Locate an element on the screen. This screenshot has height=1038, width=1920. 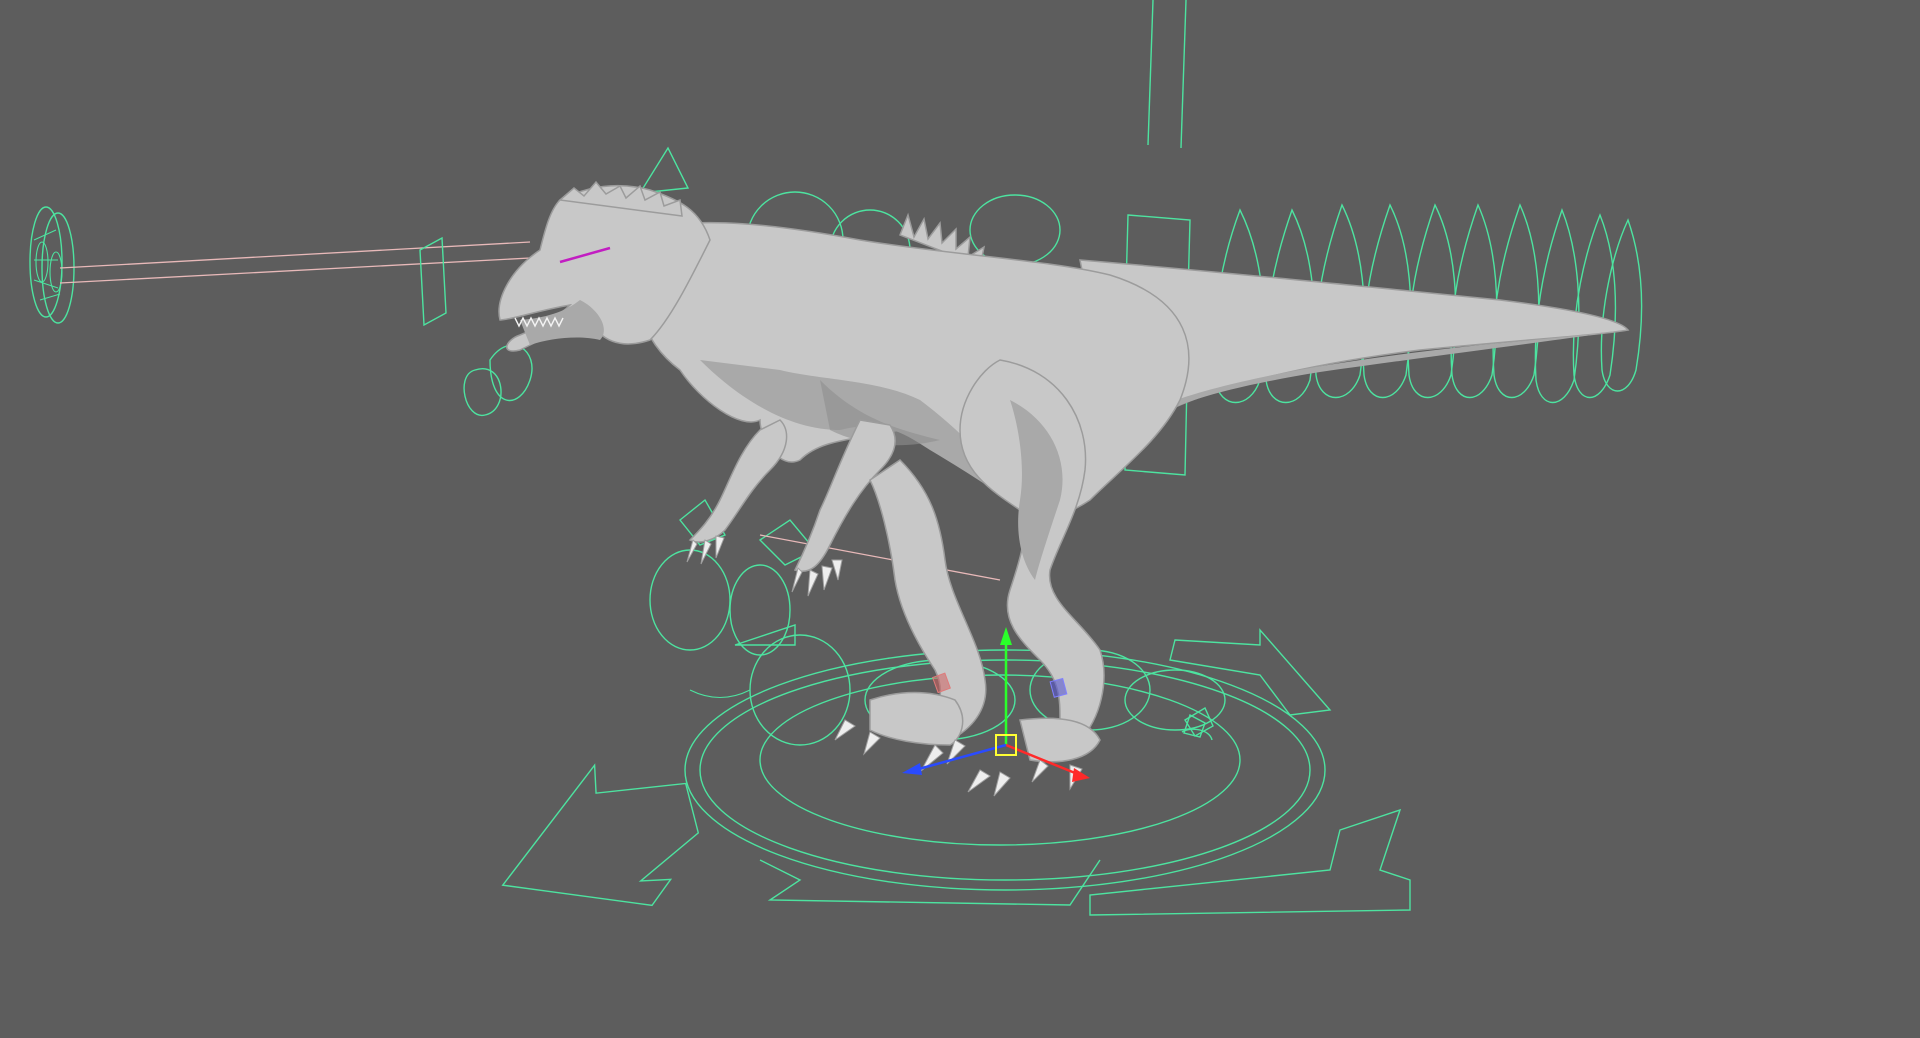
eye-aim-control-icon is located at coordinates (52, 265).